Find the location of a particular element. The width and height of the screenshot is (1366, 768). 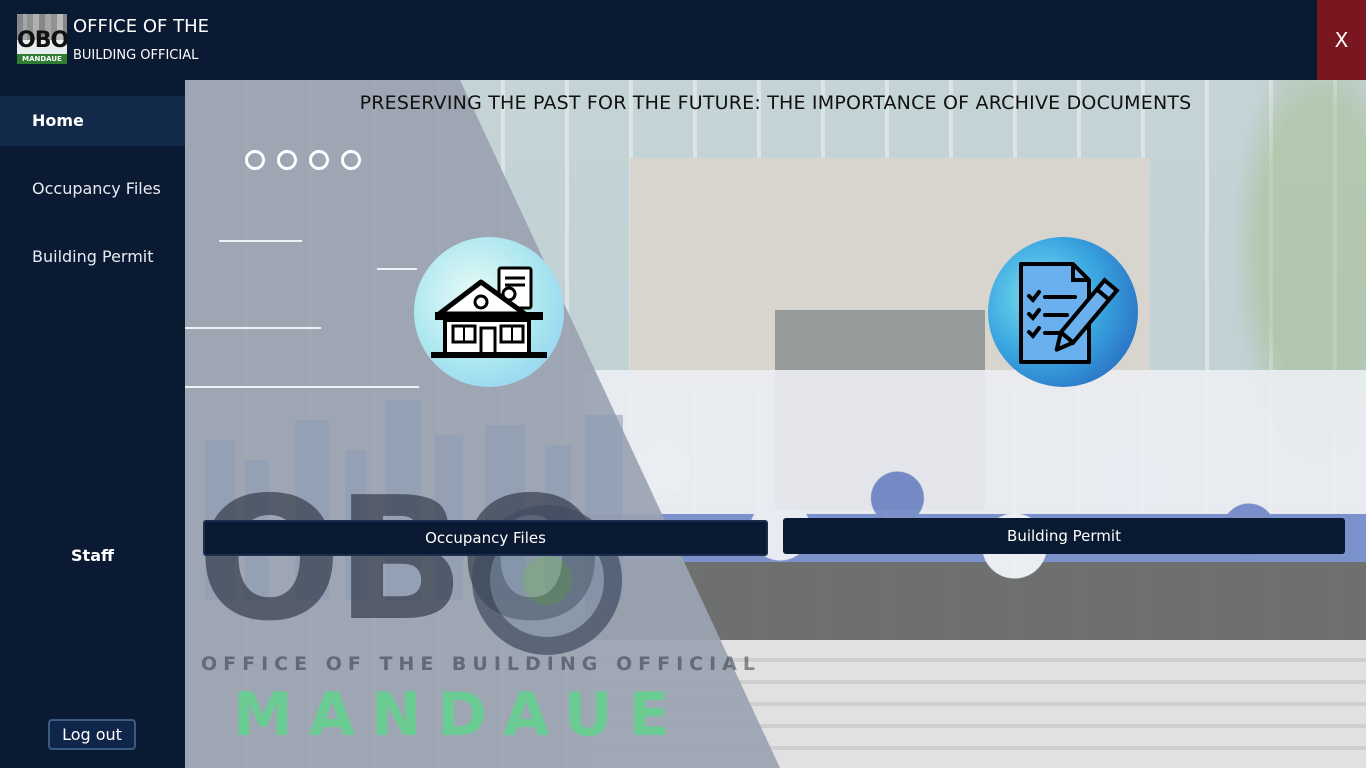

sidebar-item-home: Home is located at coordinates (92, 121).